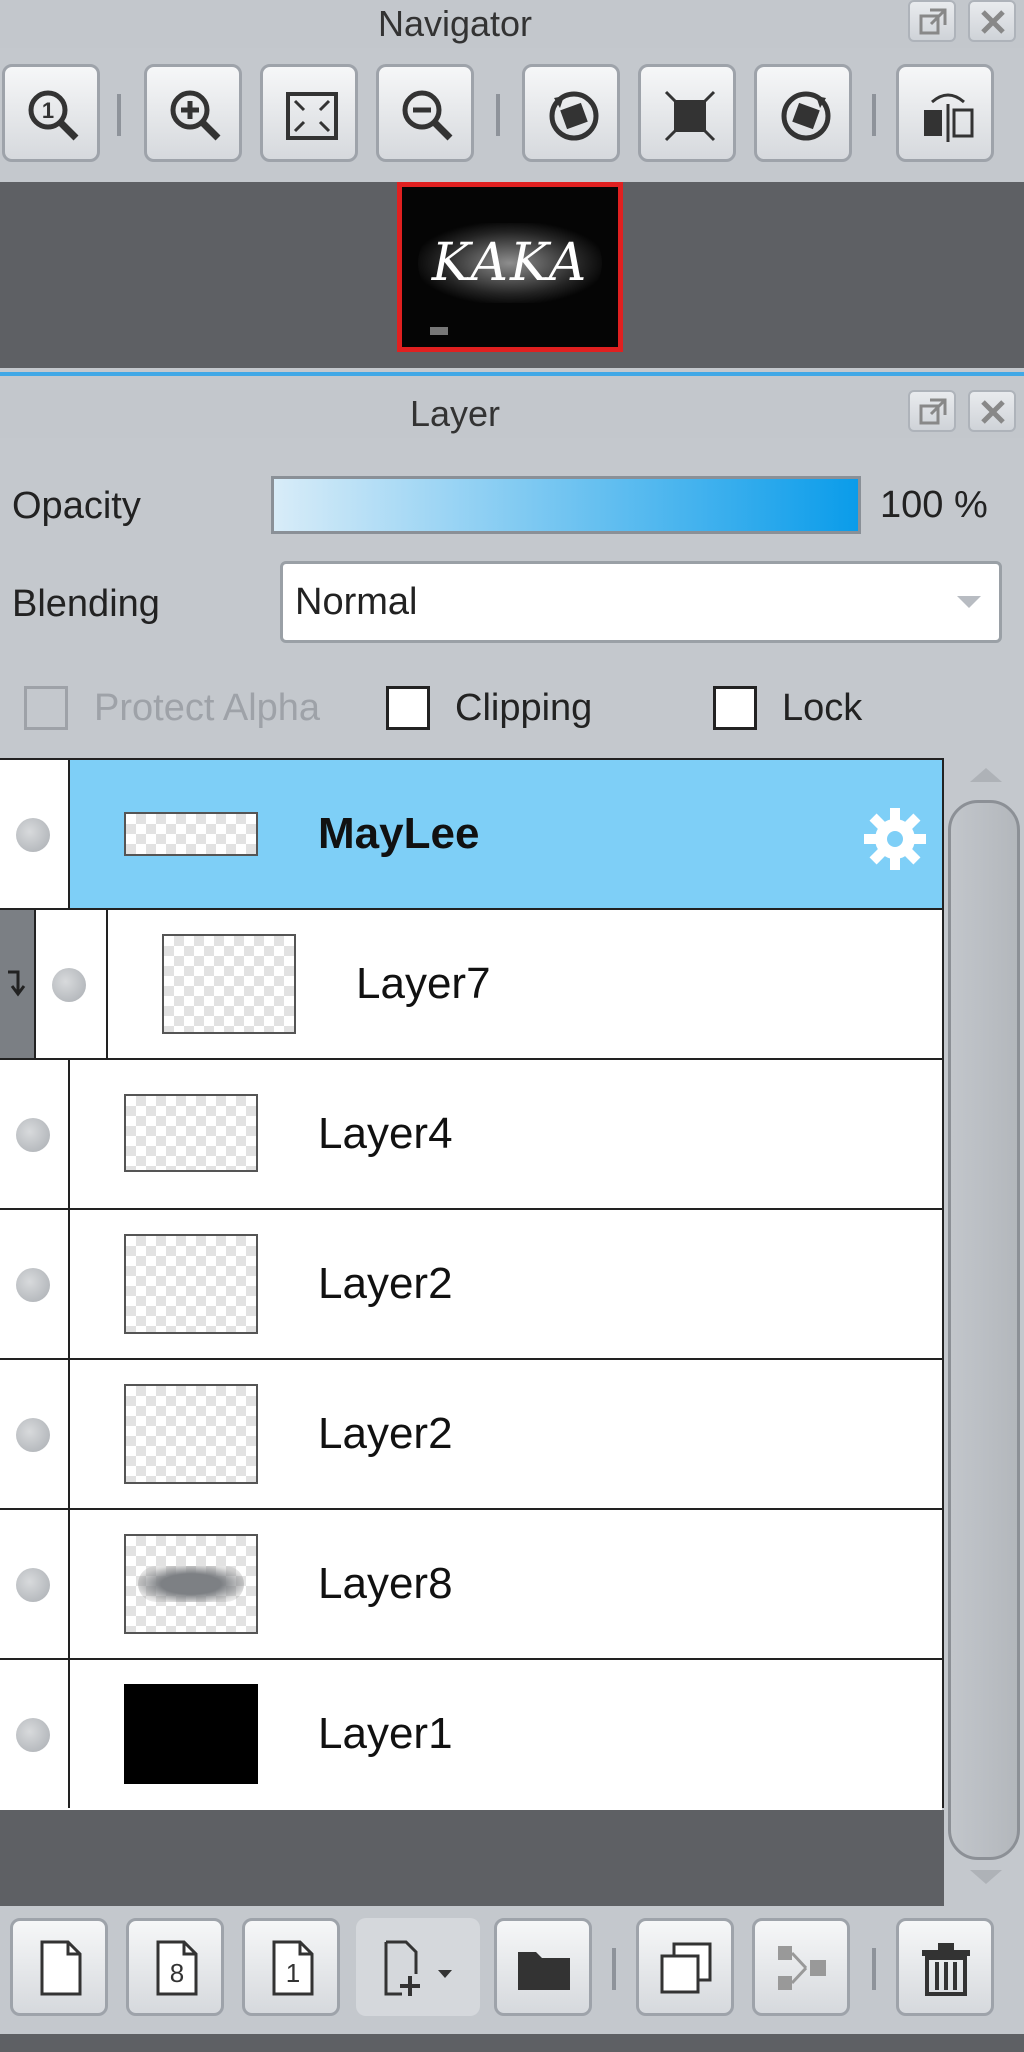 Image resolution: width=1024 pixels, height=2052 pixels. I want to click on layer-name: Layer1, so click(385, 1733).